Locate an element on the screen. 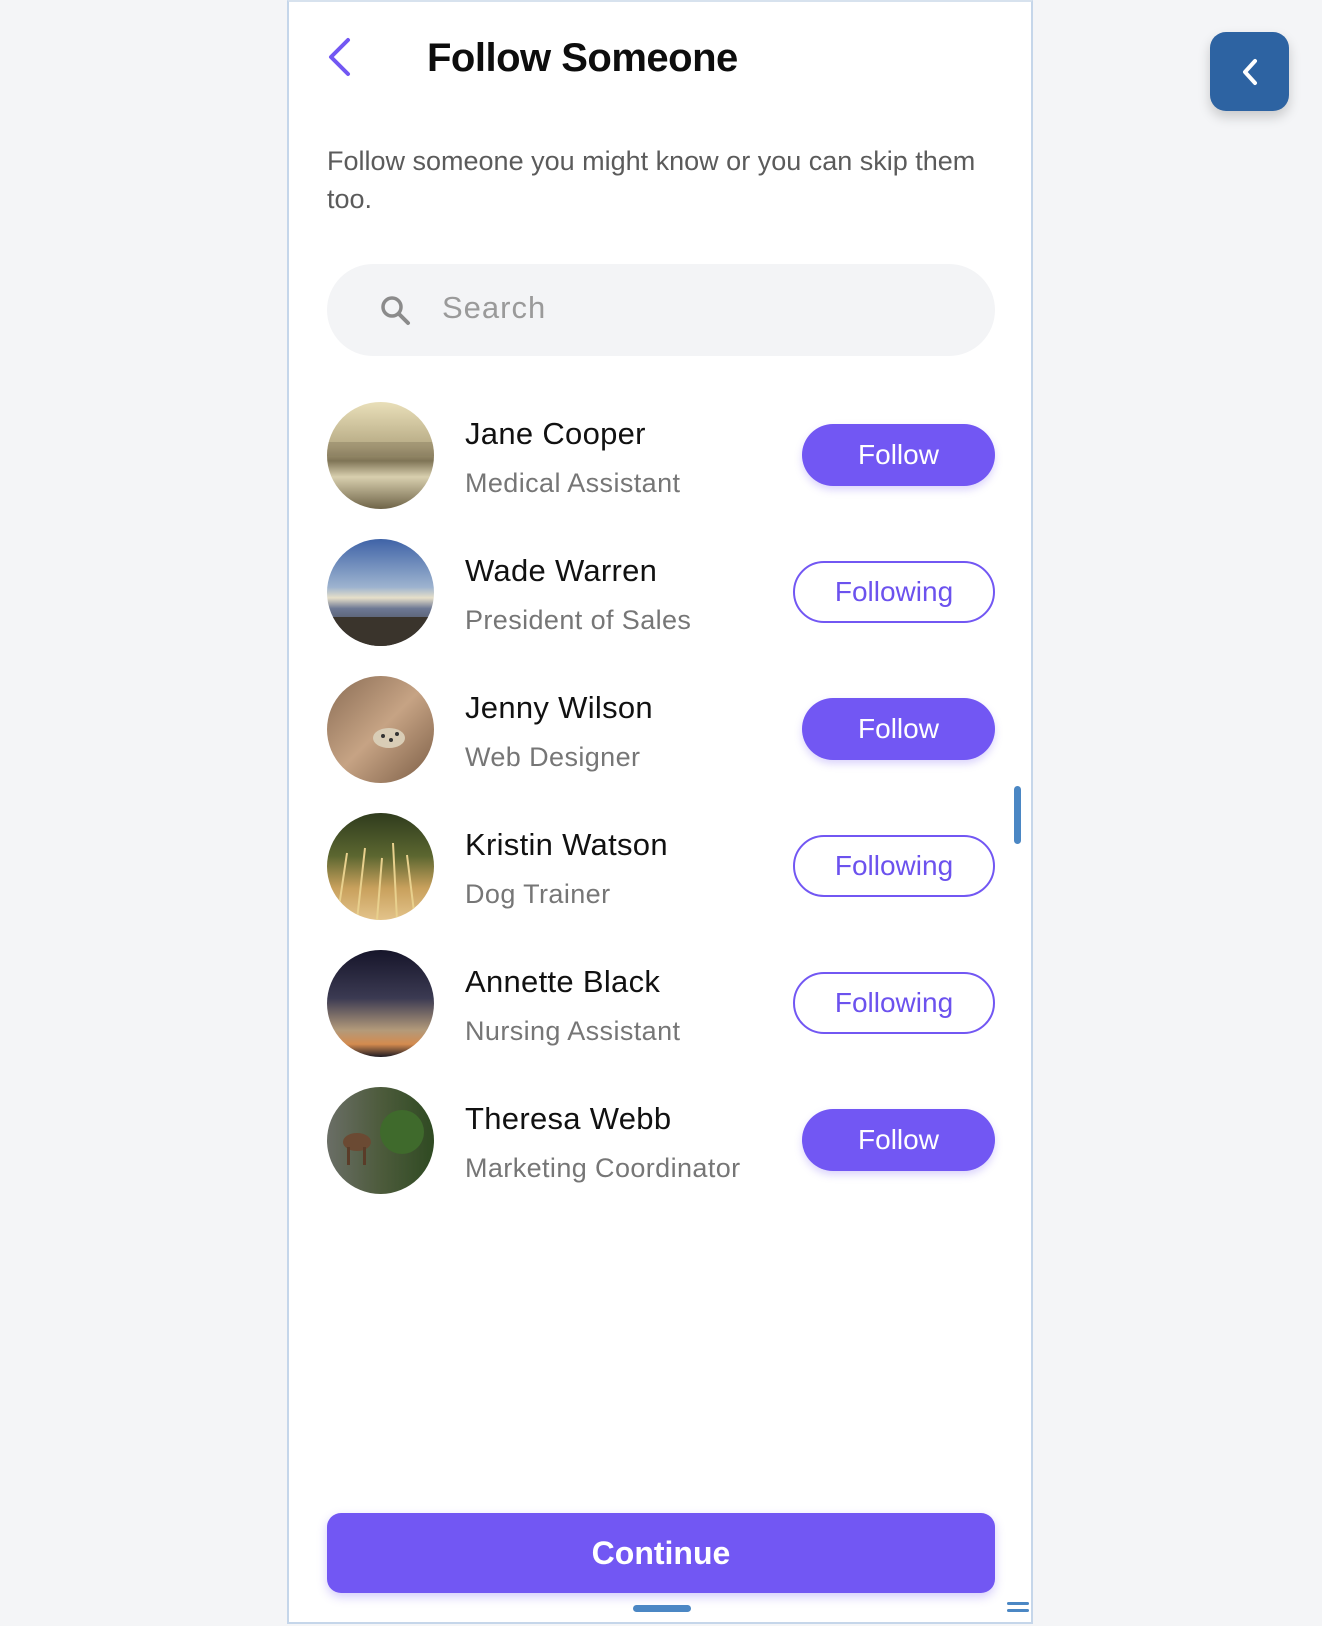  person-role: Nursing Assistant is located at coordinates (573, 1031).